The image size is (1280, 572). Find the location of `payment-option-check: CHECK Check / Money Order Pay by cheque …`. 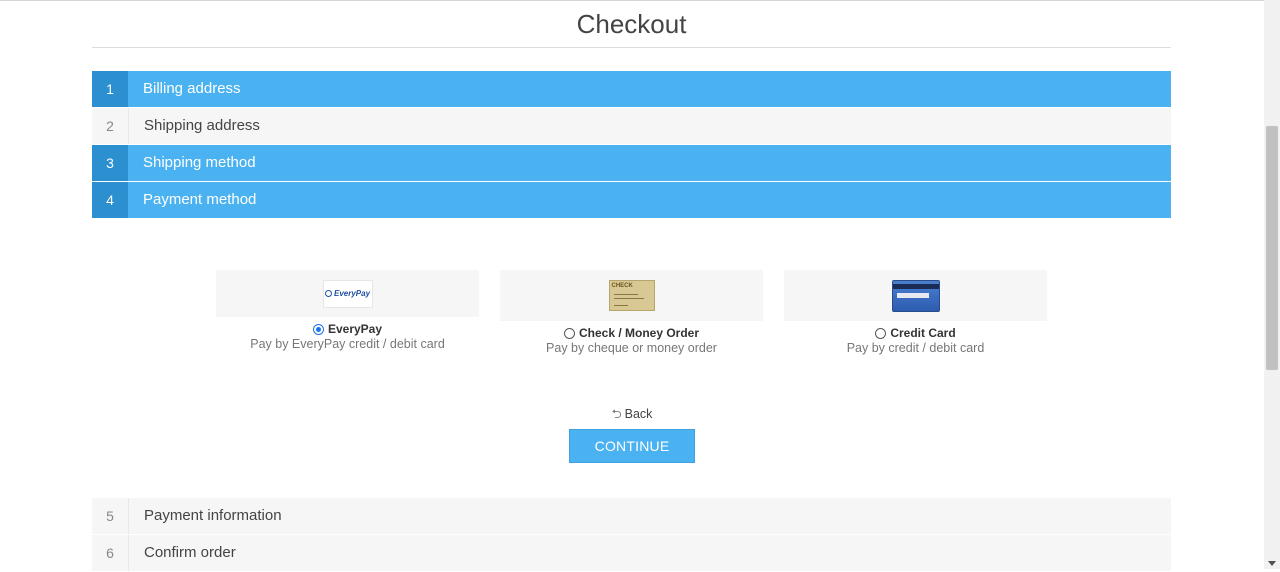

payment-option-check: CHECK Check / Money Order Pay by cheque … is located at coordinates (631, 312).